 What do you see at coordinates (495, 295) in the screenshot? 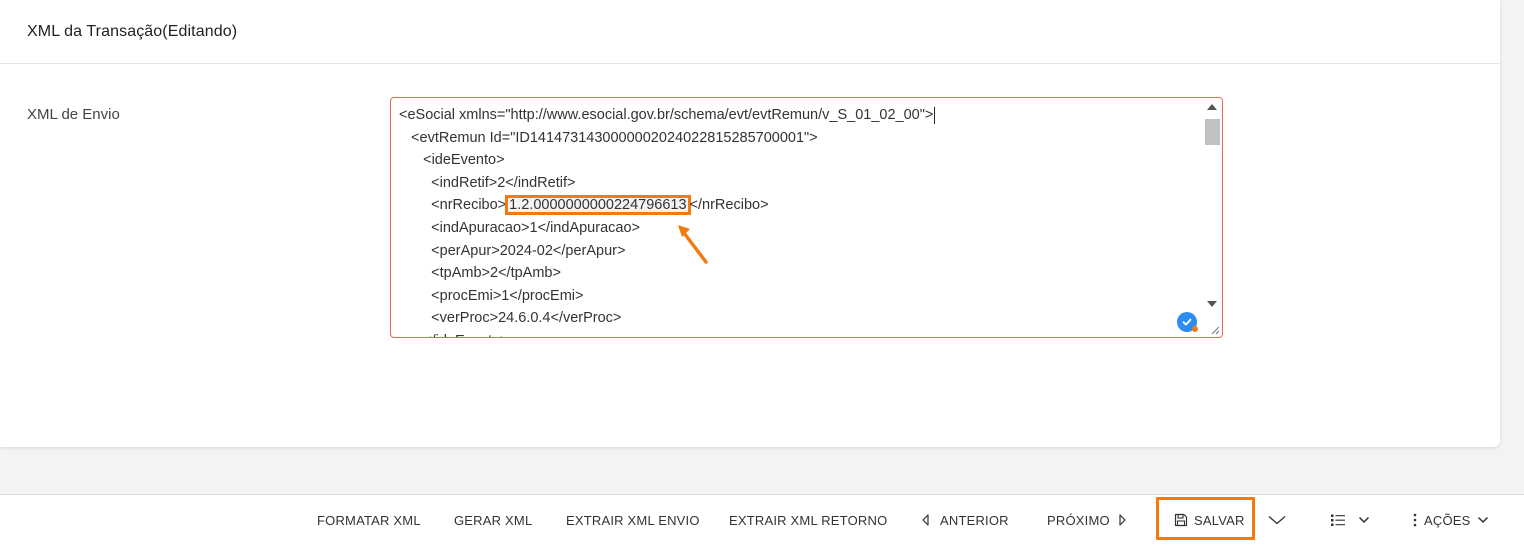
I see `xml-line: <procEmi>1</procEmi>` at bounding box center [495, 295].